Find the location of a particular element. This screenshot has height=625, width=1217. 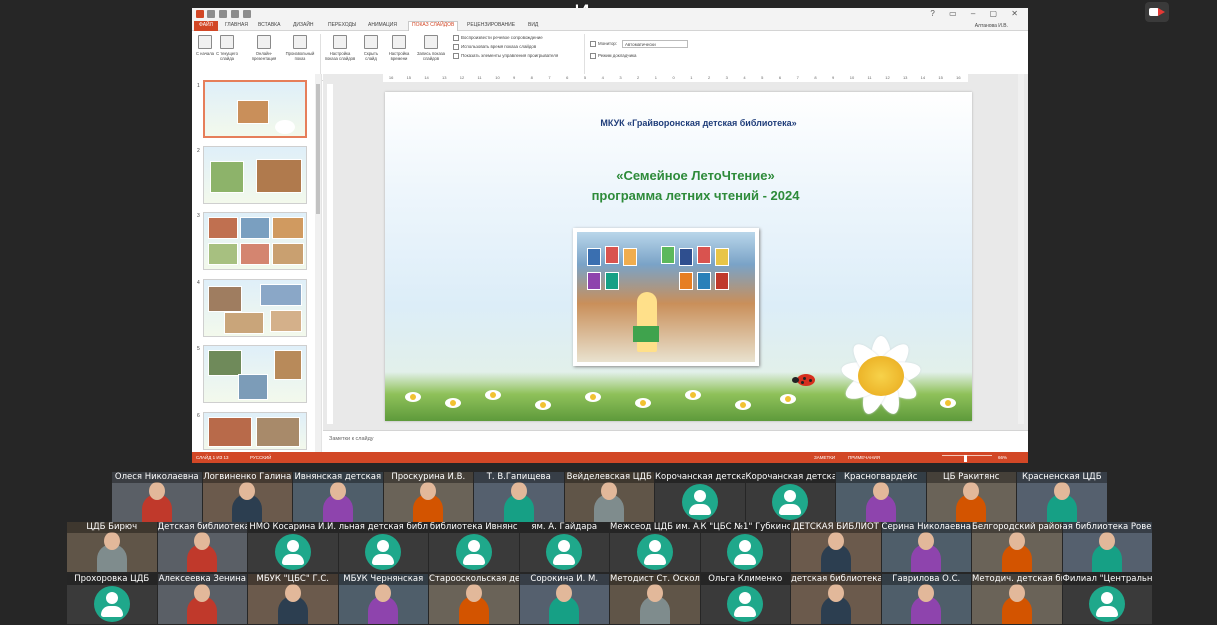

participant-tile: Гаврилова О.С. is located at coordinates (926, 599).